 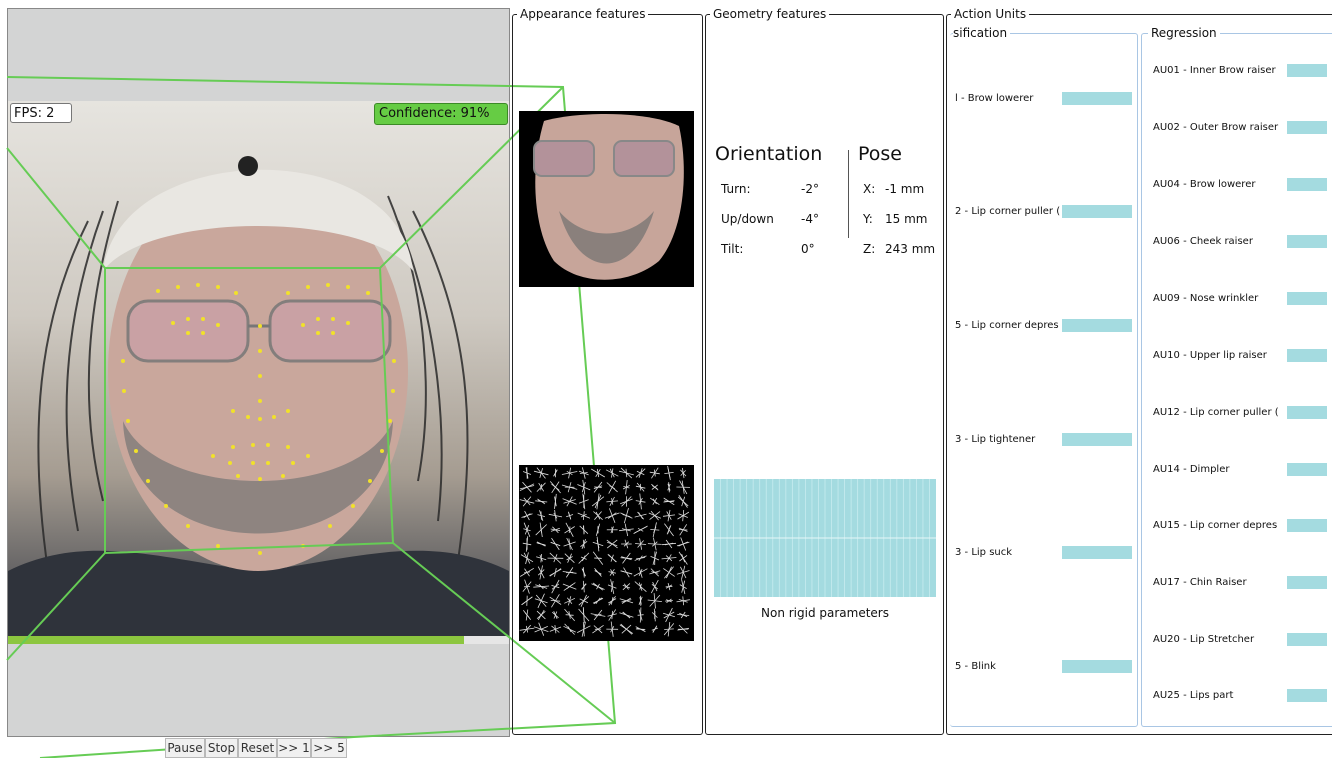 I want to click on regression-au-label: AU04 - Brow lowerer, so click(x=1204, y=184).